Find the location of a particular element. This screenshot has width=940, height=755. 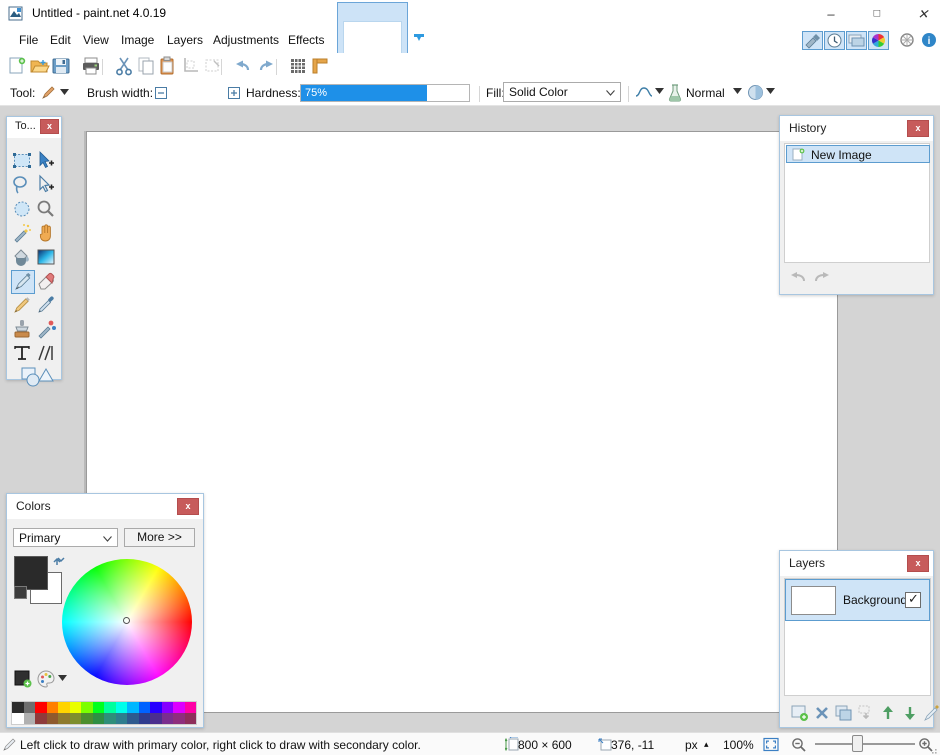

history-panel-close-button: x is located at coordinates (918, 128).